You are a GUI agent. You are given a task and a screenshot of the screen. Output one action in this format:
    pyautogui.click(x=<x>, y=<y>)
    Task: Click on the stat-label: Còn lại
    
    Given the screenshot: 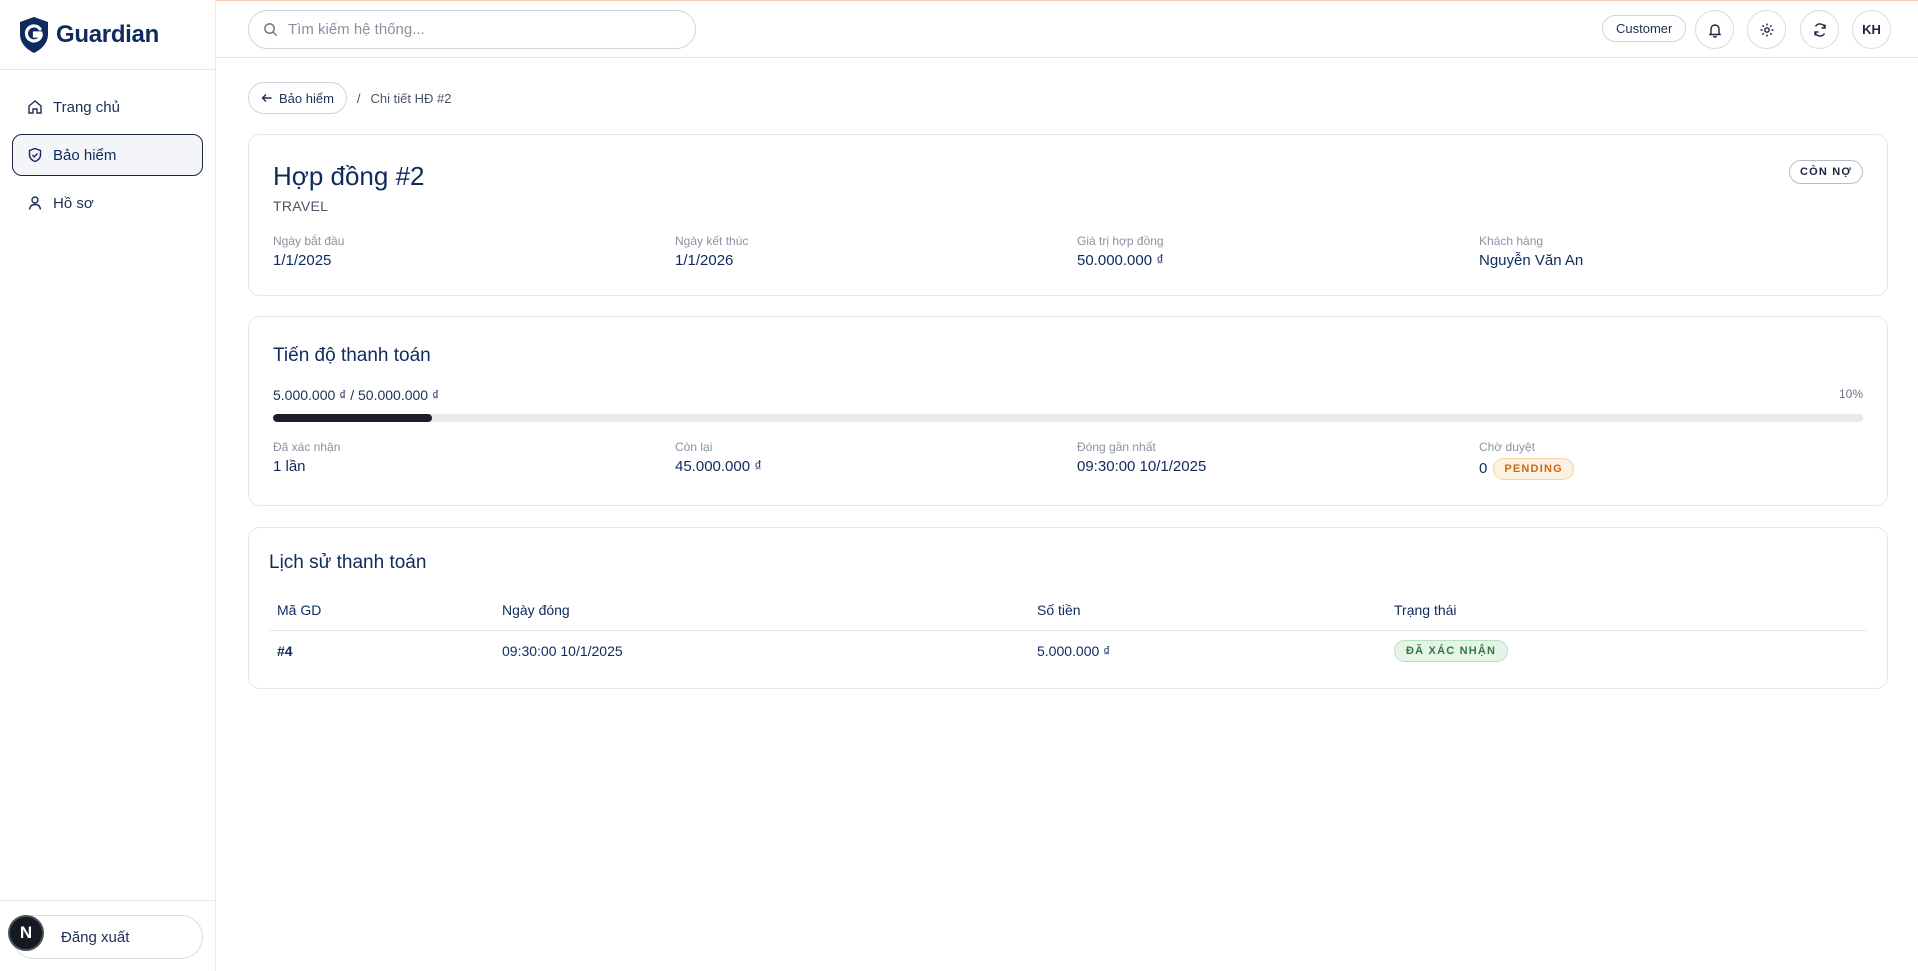 What is the action you would take?
    pyautogui.click(x=694, y=447)
    